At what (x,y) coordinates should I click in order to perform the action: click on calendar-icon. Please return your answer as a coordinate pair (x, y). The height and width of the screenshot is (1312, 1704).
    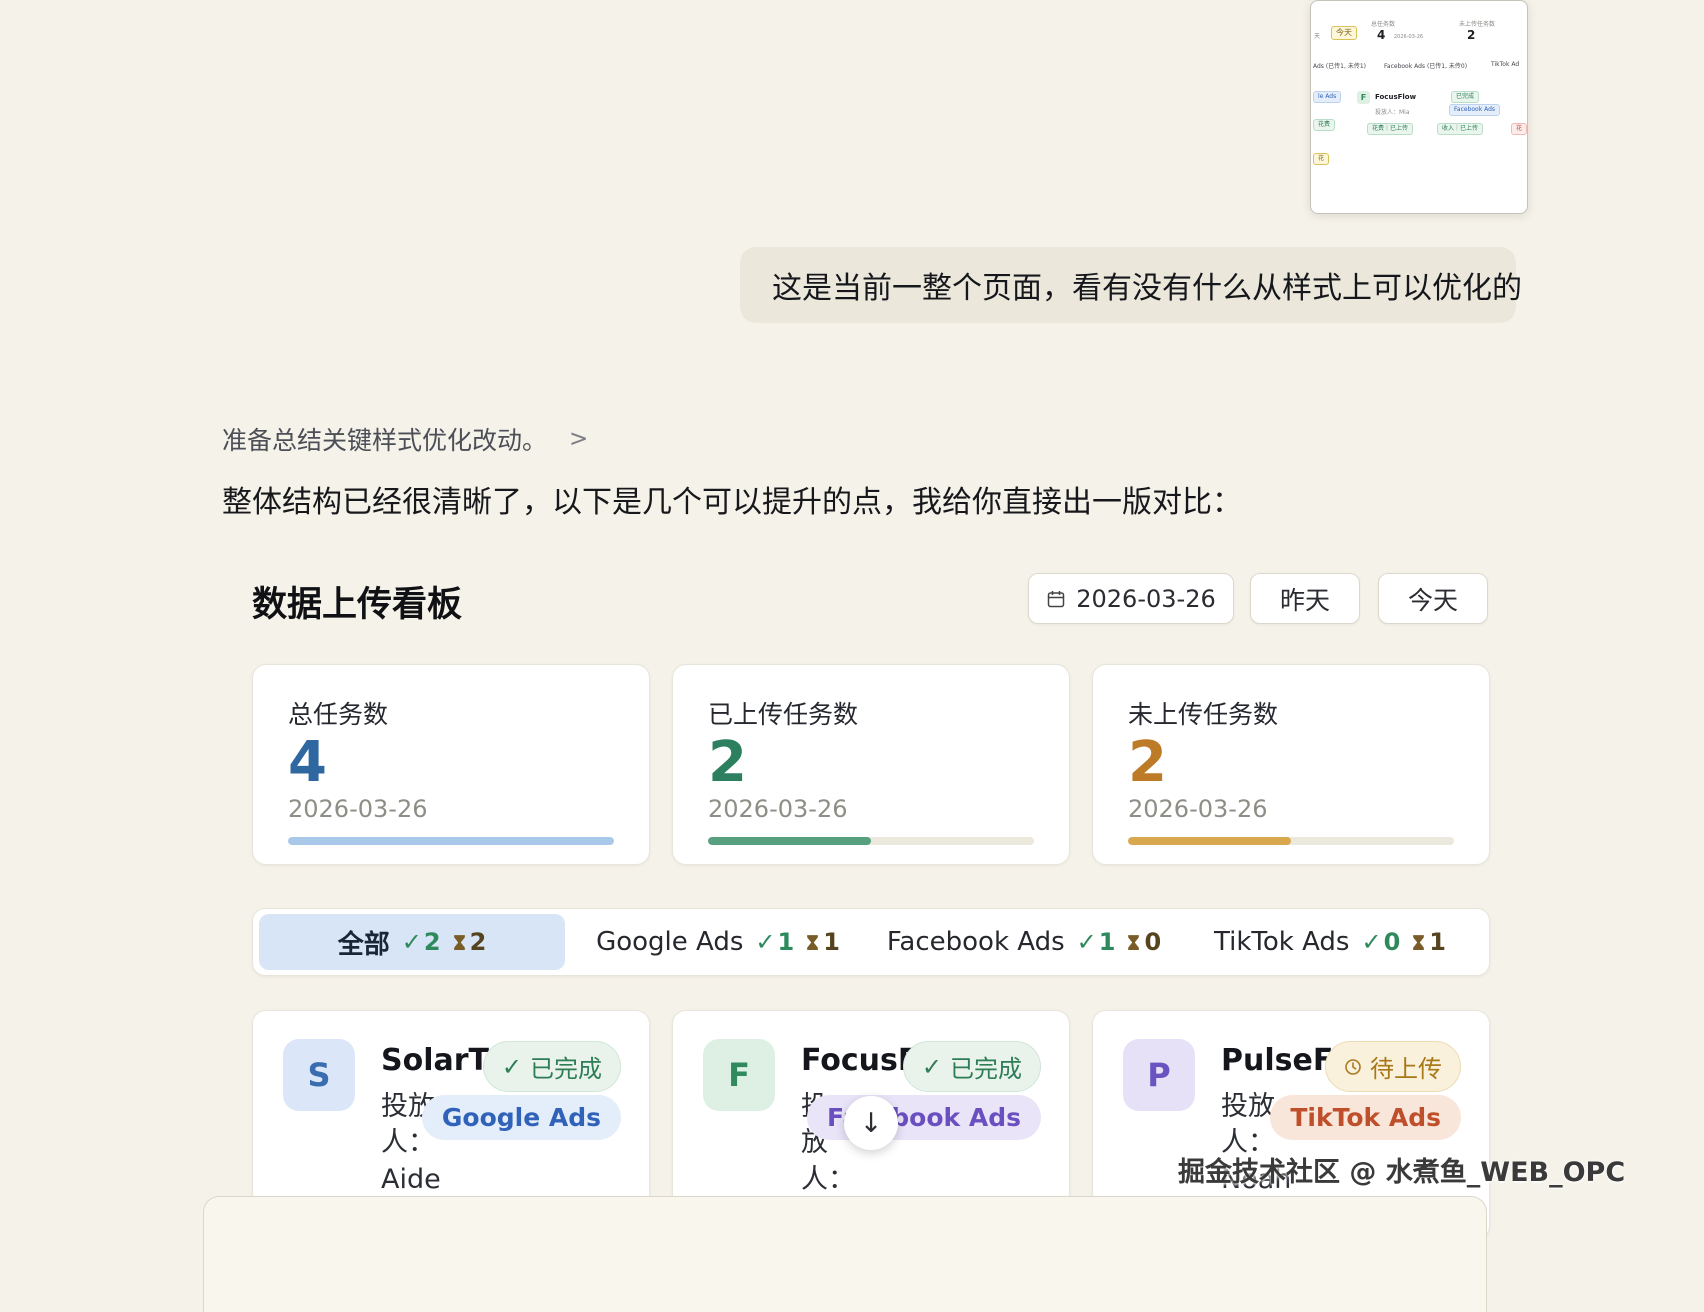
    Looking at the image, I should click on (1056, 598).